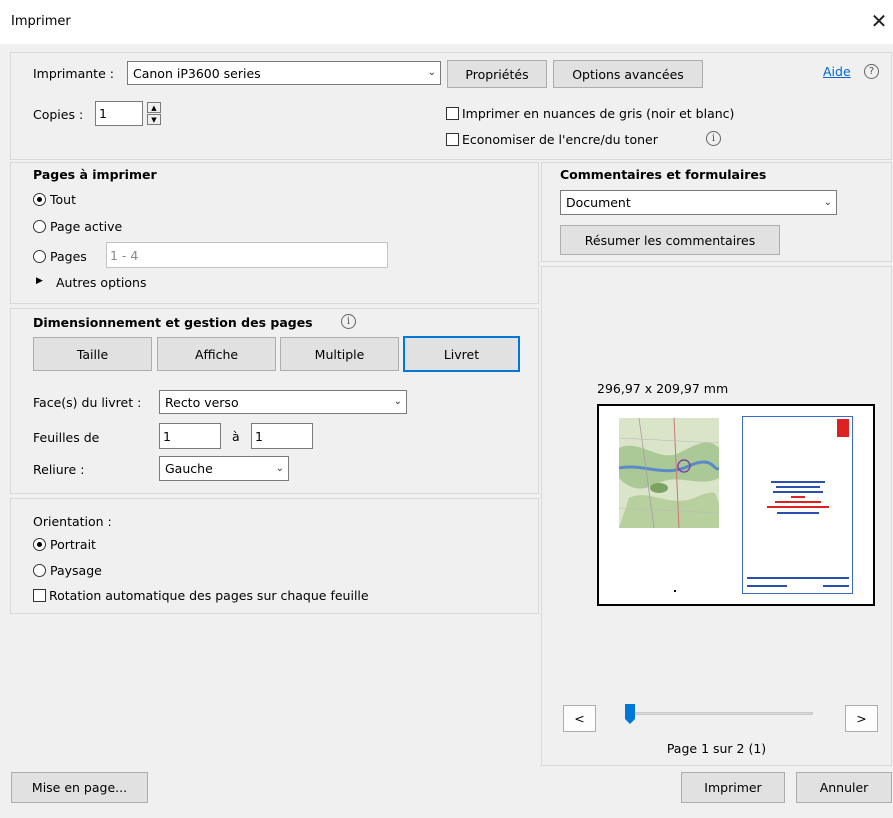 The width and height of the screenshot is (893, 818). What do you see at coordinates (282, 436) in the screenshot?
I see `sheets-to-input: 1` at bounding box center [282, 436].